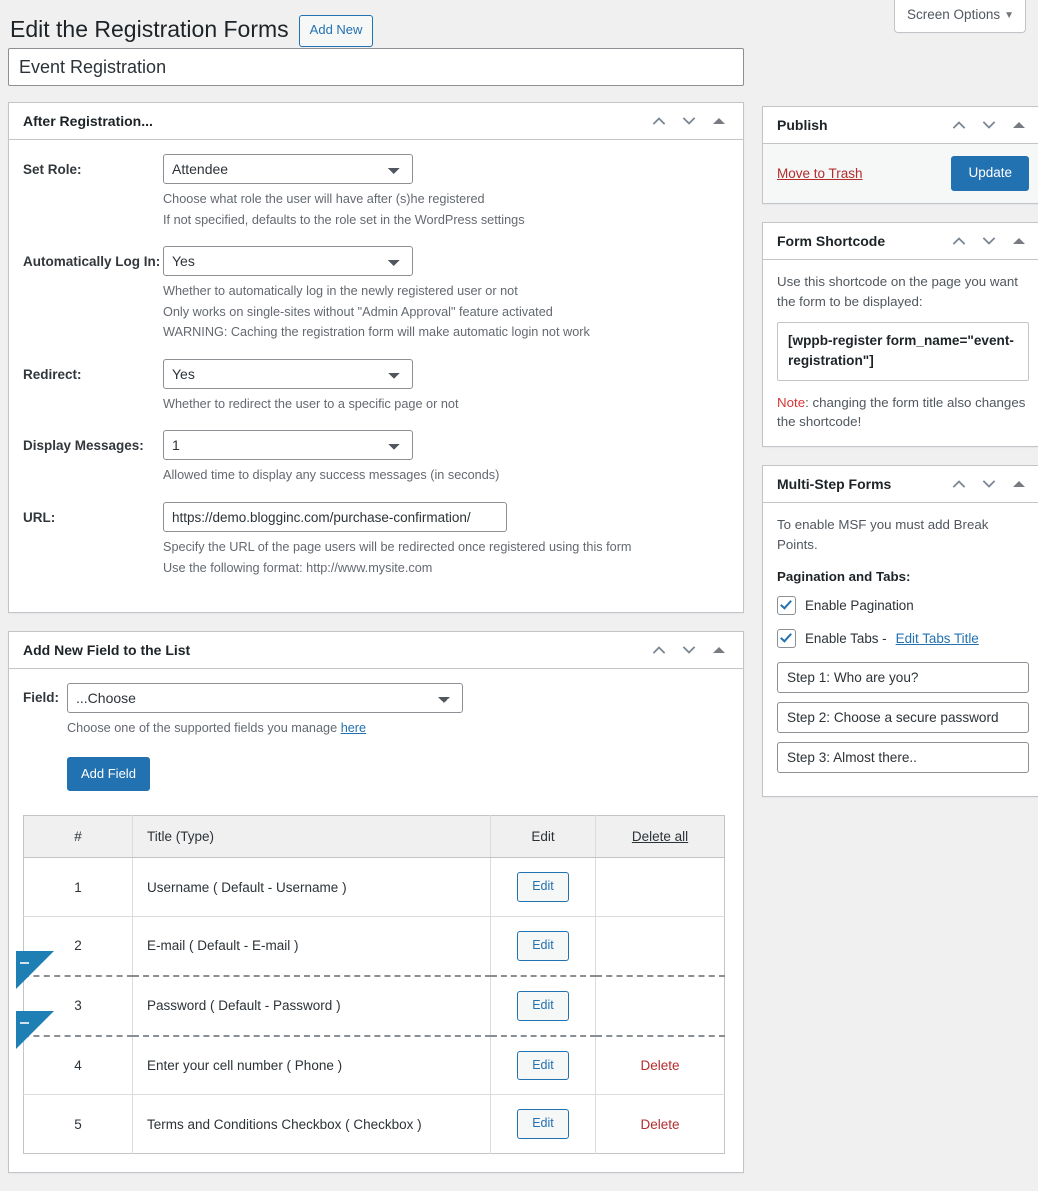  Describe the element at coordinates (288, 373) in the screenshot. I see `redirect-select: Yes` at that location.